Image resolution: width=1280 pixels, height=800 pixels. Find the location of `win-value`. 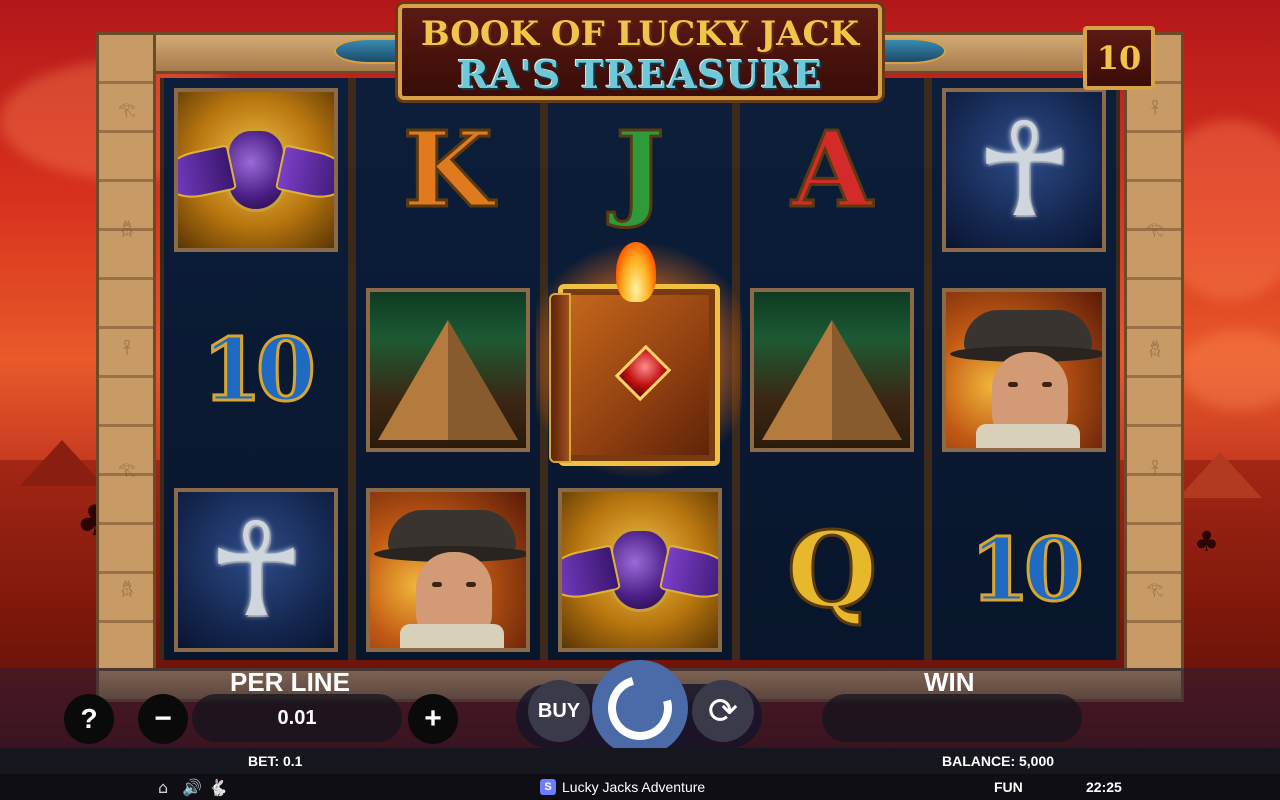

win-value is located at coordinates (952, 718).